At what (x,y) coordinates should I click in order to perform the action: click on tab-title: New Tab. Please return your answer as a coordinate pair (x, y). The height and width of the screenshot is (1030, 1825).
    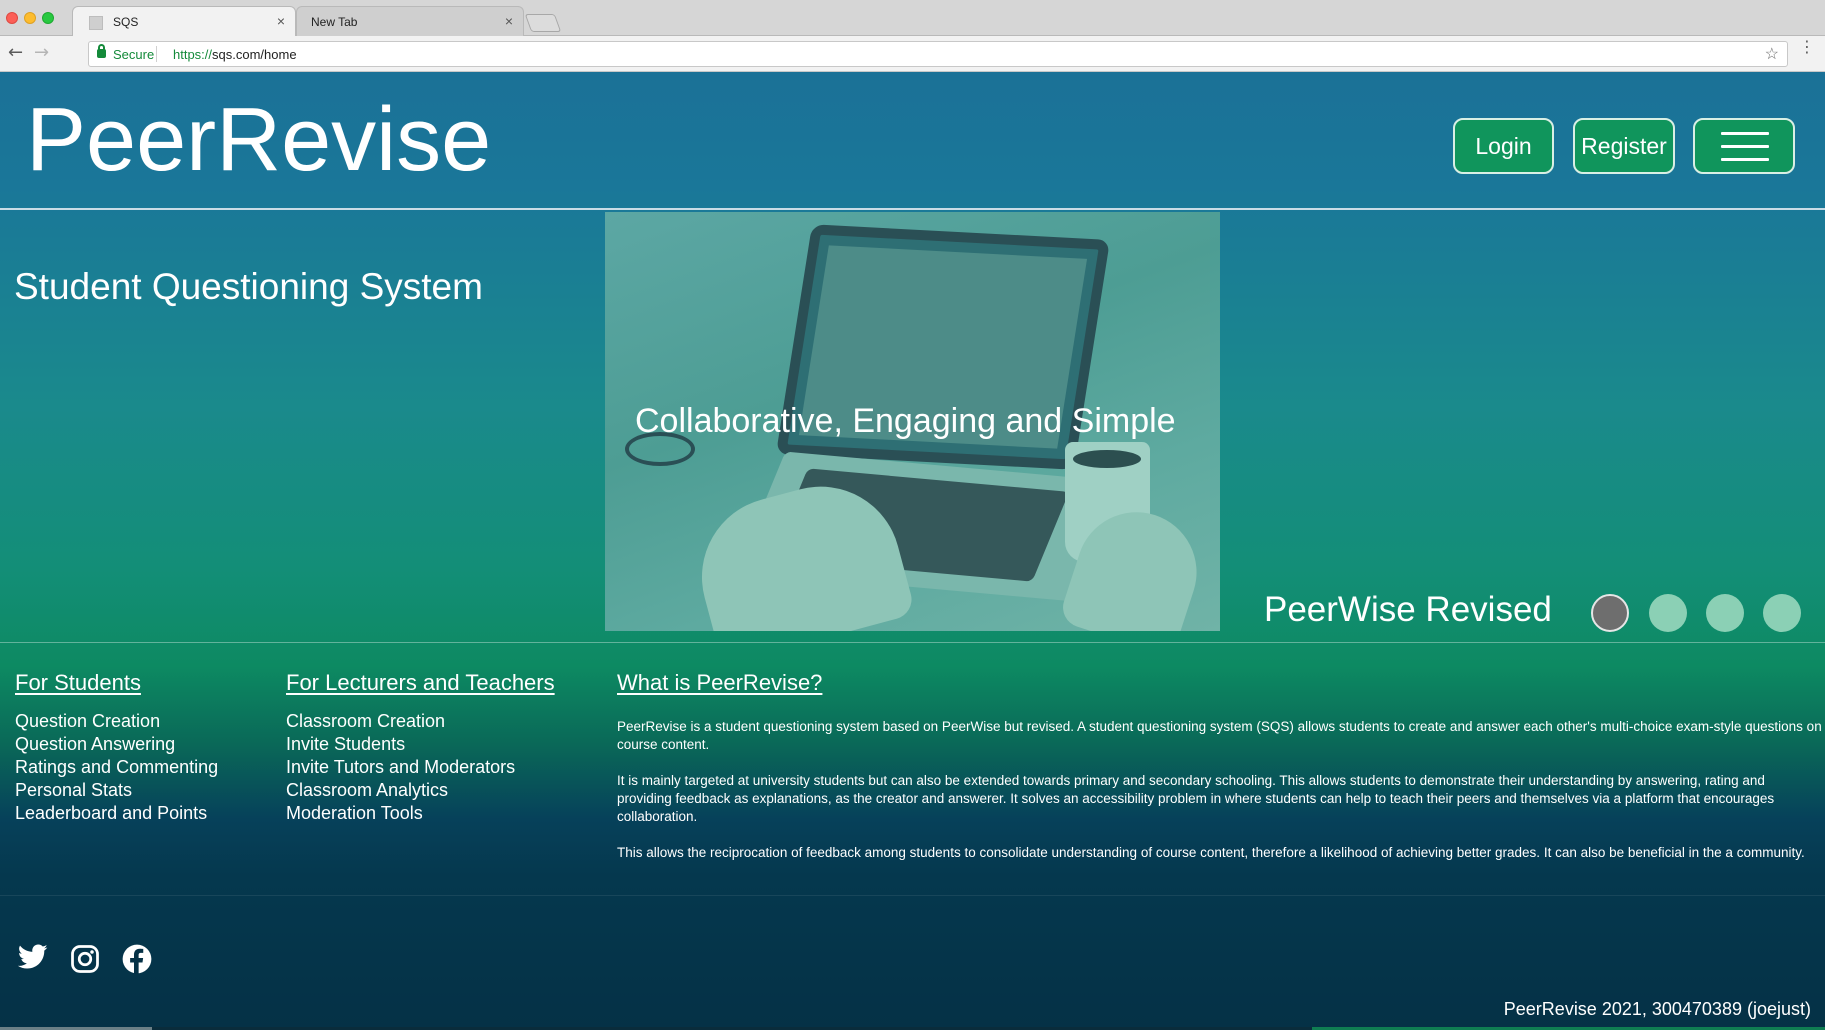
    Looking at the image, I should click on (334, 22).